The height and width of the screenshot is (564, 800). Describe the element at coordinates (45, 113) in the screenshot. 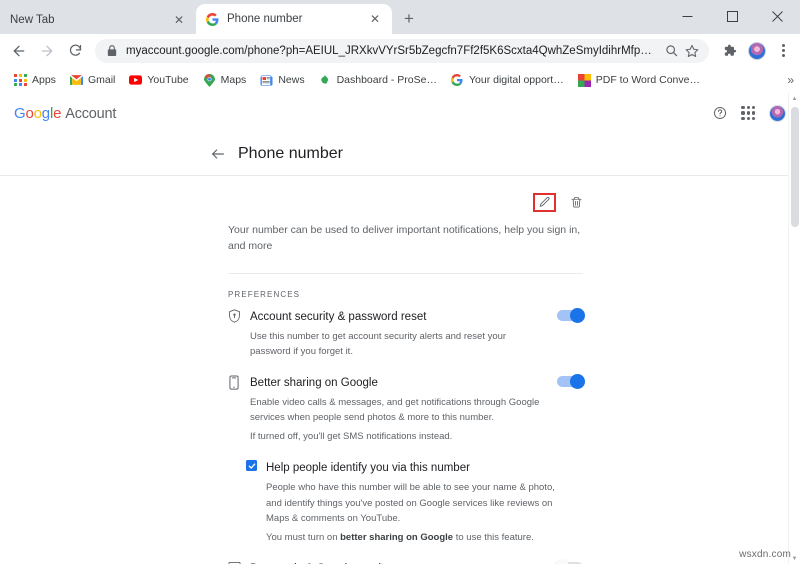

I see `logo-letter: g` at that location.